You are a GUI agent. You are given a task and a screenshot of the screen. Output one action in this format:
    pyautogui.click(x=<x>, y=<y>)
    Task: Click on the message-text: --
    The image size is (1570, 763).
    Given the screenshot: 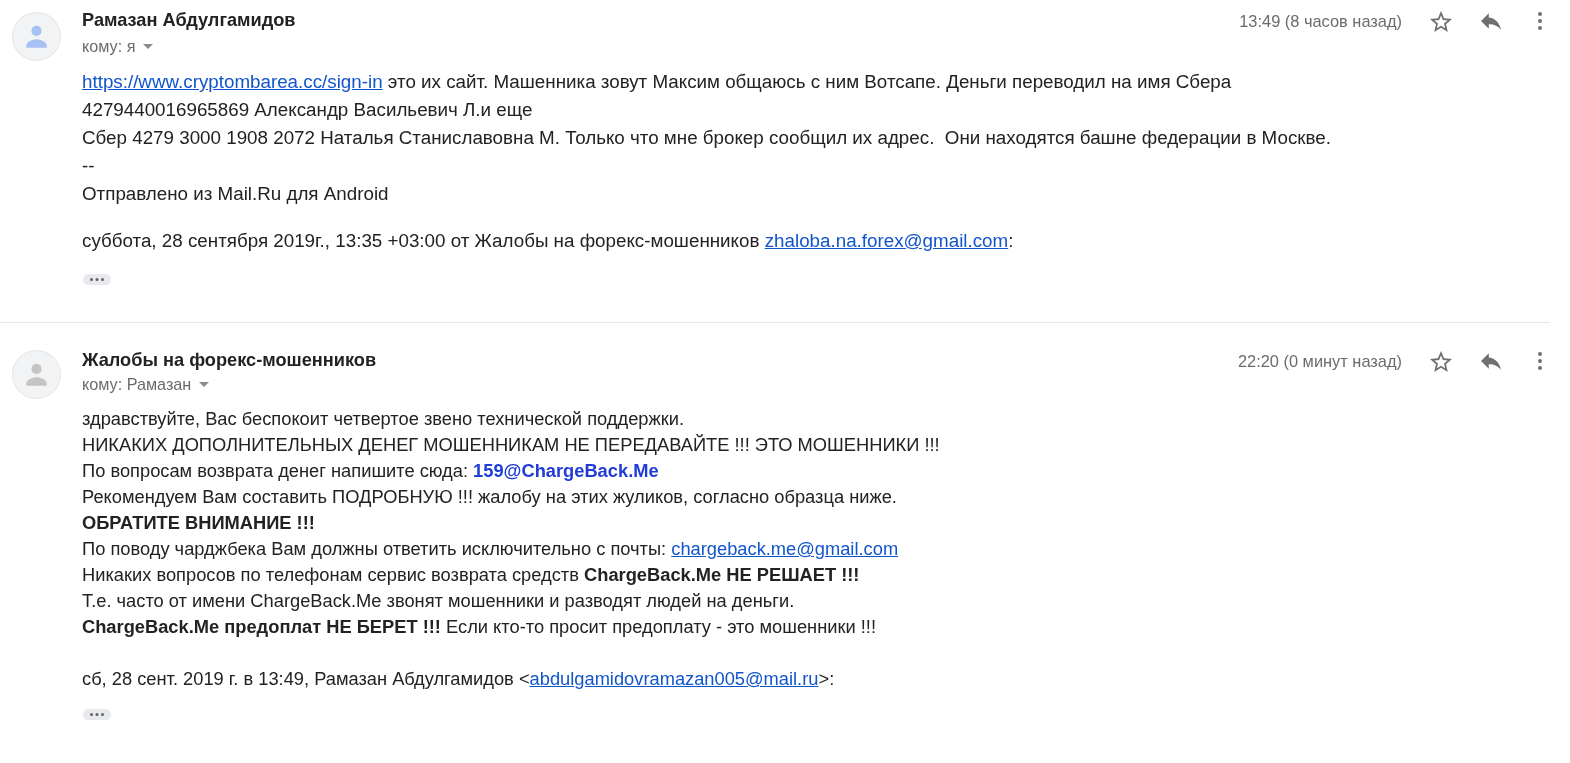 What is the action you would take?
    pyautogui.click(x=89, y=166)
    